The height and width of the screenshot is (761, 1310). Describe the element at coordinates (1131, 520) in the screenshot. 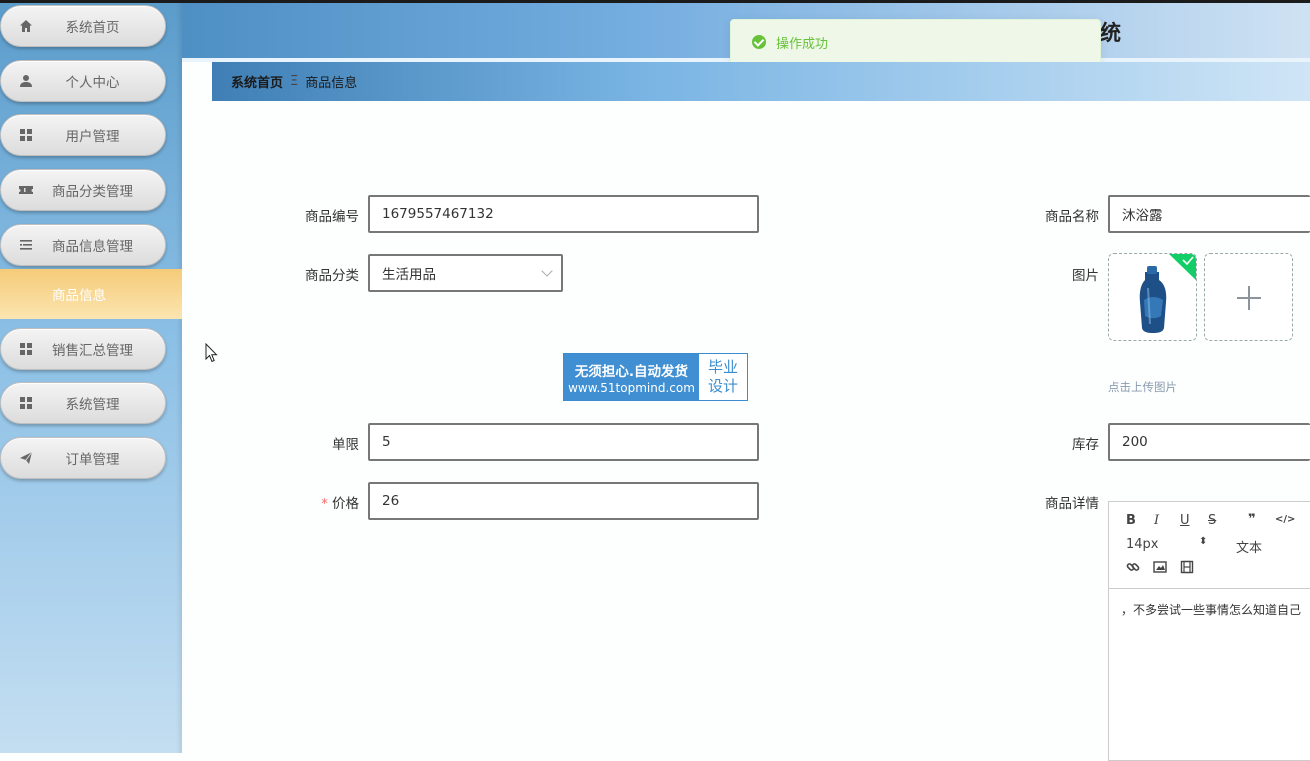

I see `bold-button: B` at that location.